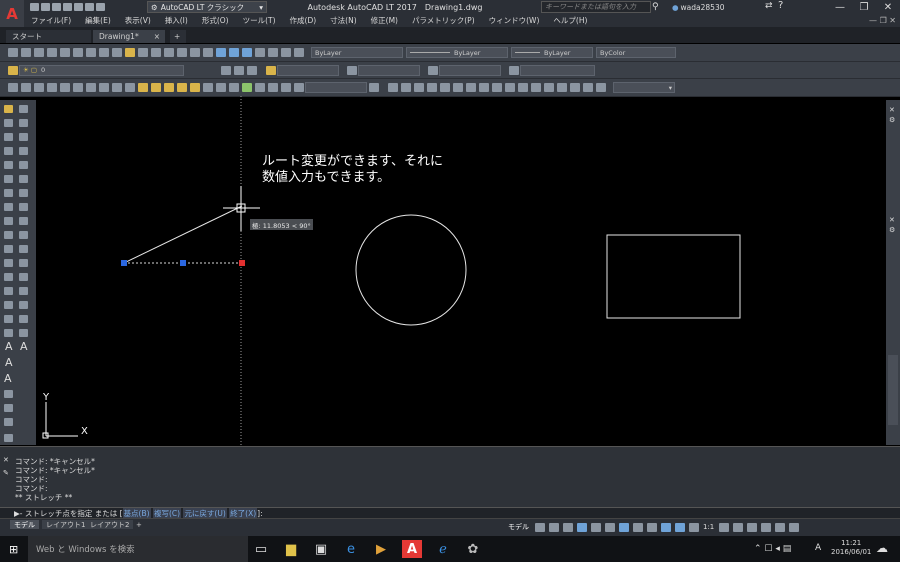 The height and width of the screenshot is (562, 900). I want to click on app-icon: ✿, so click(473, 549).